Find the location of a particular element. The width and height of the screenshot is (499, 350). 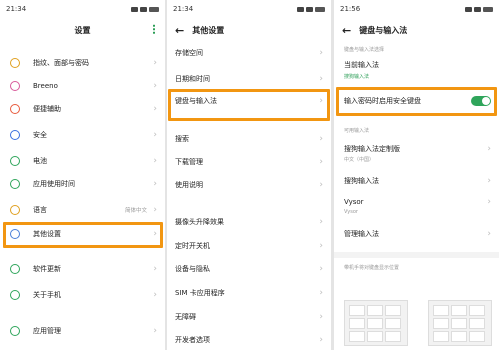

page-title: 设置 is located at coordinates (82, 30).